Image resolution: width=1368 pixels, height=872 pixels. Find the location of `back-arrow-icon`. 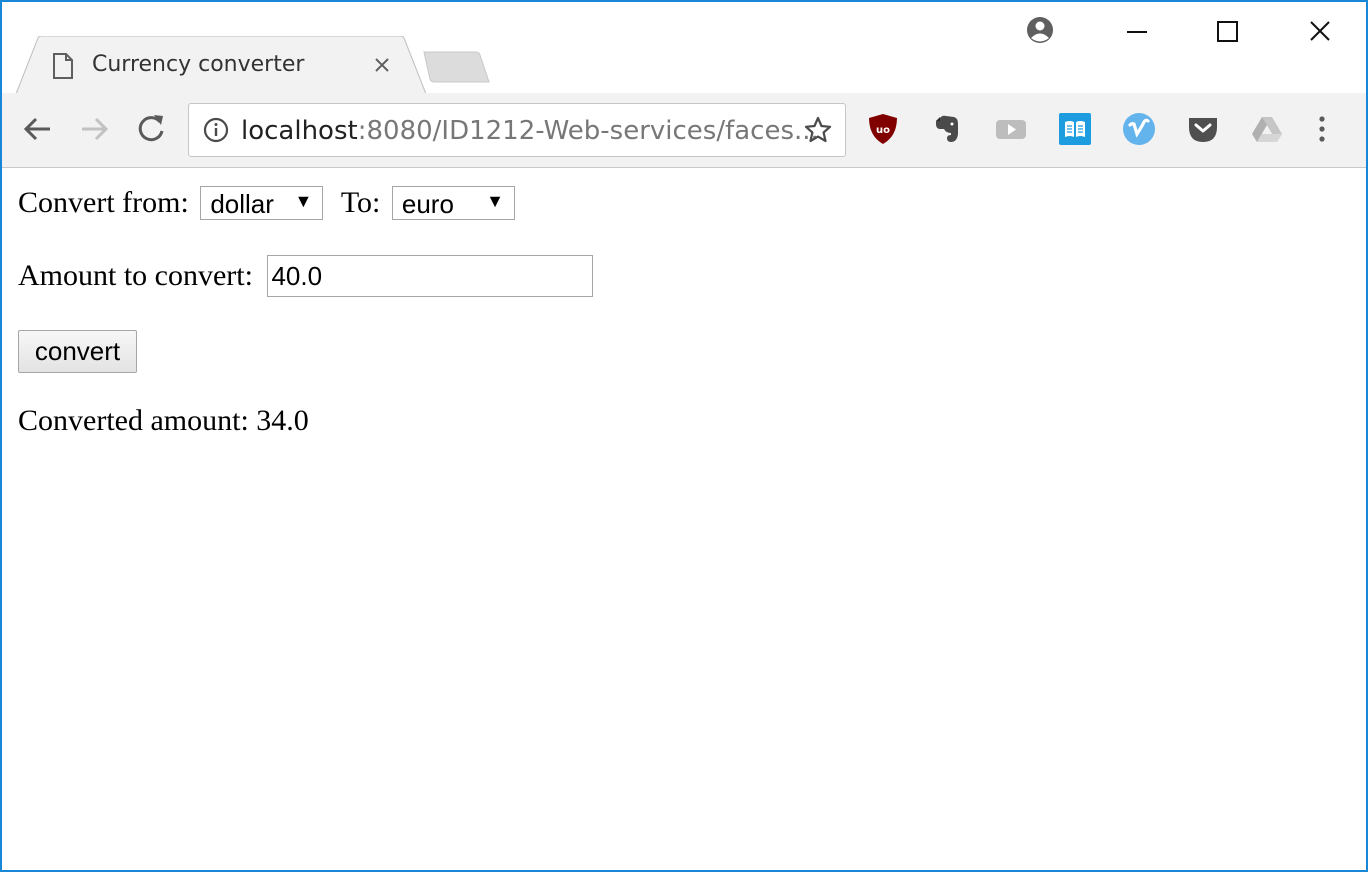

back-arrow-icon is located at coordinates (38, 129).